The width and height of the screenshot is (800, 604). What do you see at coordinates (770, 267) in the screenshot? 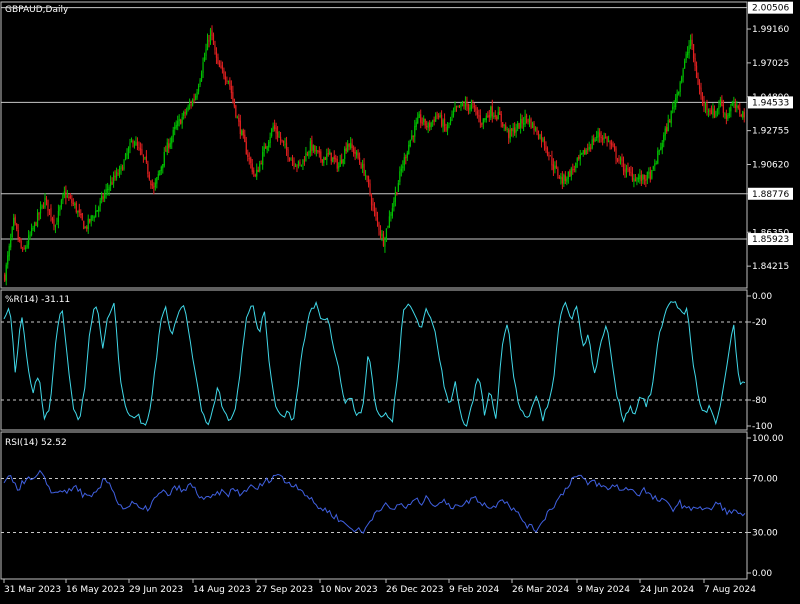
I see `price-tick-label: 1.84215` at bounding box center [770, 267].